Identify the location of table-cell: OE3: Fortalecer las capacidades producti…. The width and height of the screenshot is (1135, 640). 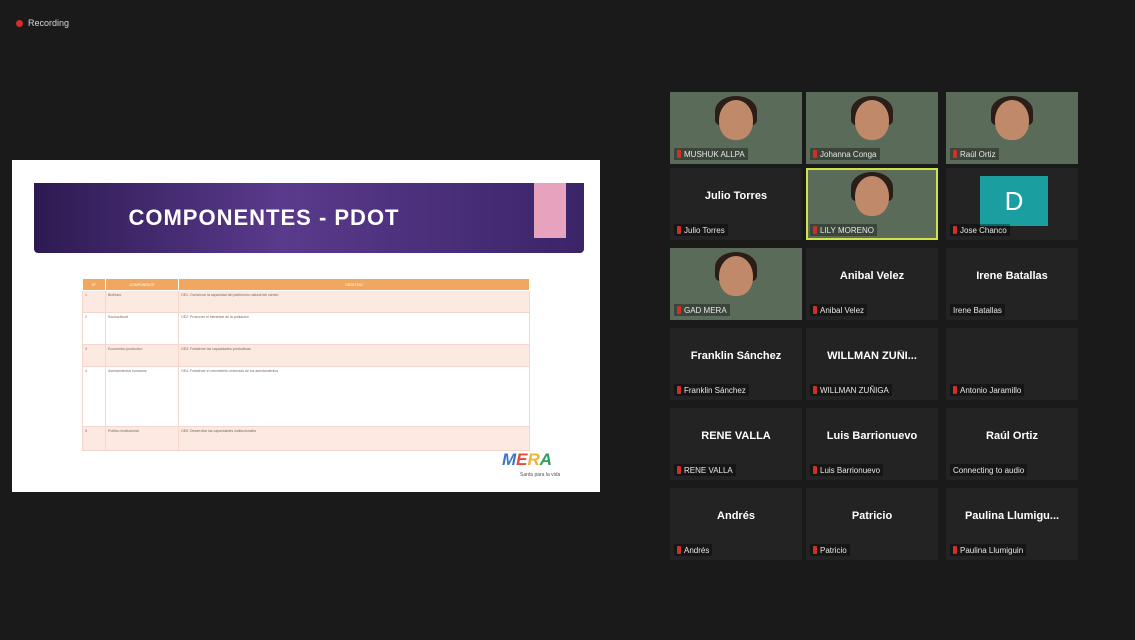
(354, 355).